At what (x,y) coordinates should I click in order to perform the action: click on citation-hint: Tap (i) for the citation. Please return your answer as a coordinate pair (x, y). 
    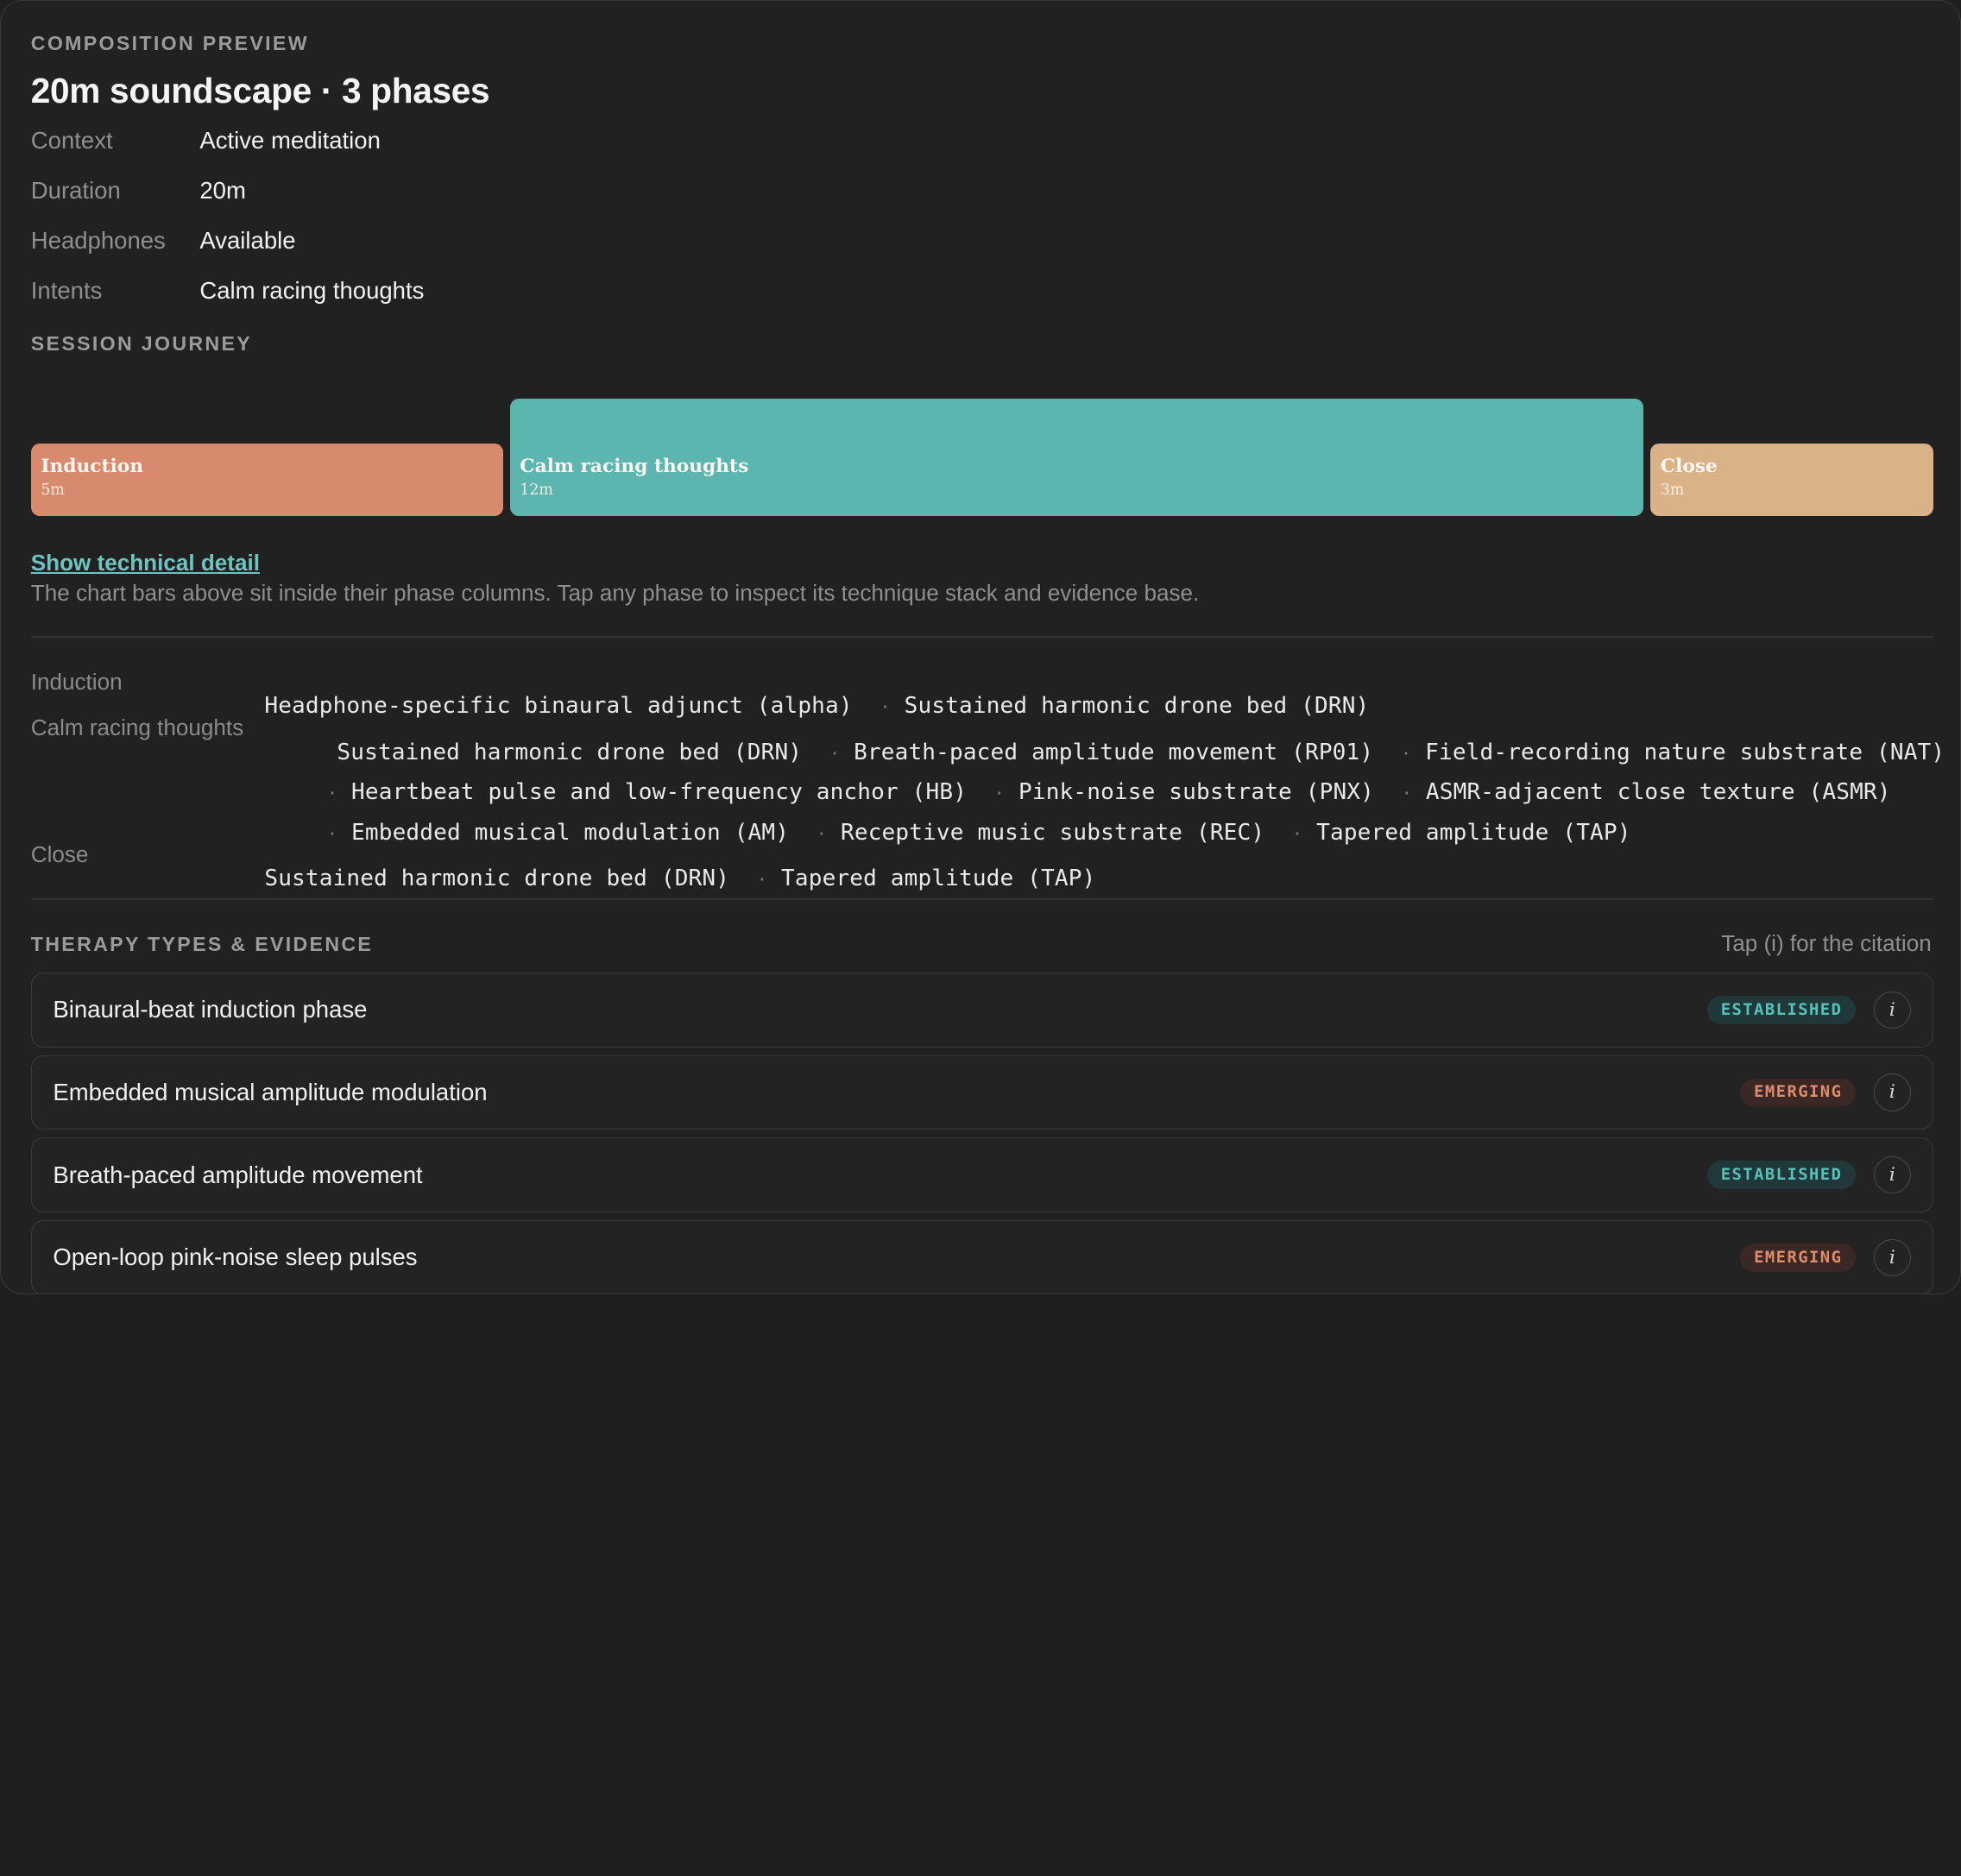
    Looking at the image, I should click on (1826, 942).